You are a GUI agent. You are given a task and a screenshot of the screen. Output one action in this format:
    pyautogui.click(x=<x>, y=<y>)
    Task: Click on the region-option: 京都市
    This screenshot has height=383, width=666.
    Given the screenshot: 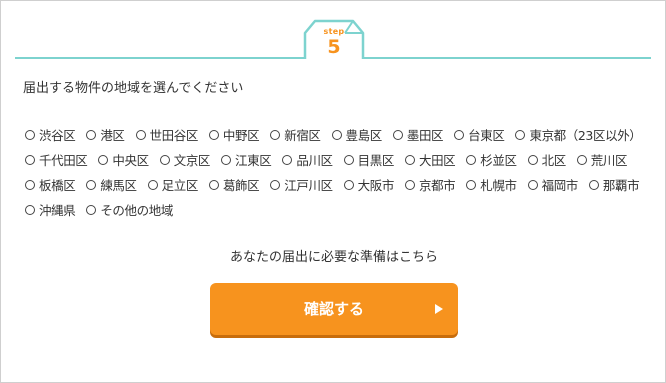 What is the action you would take?
    pyautogui.click(x=430, y=184)
    